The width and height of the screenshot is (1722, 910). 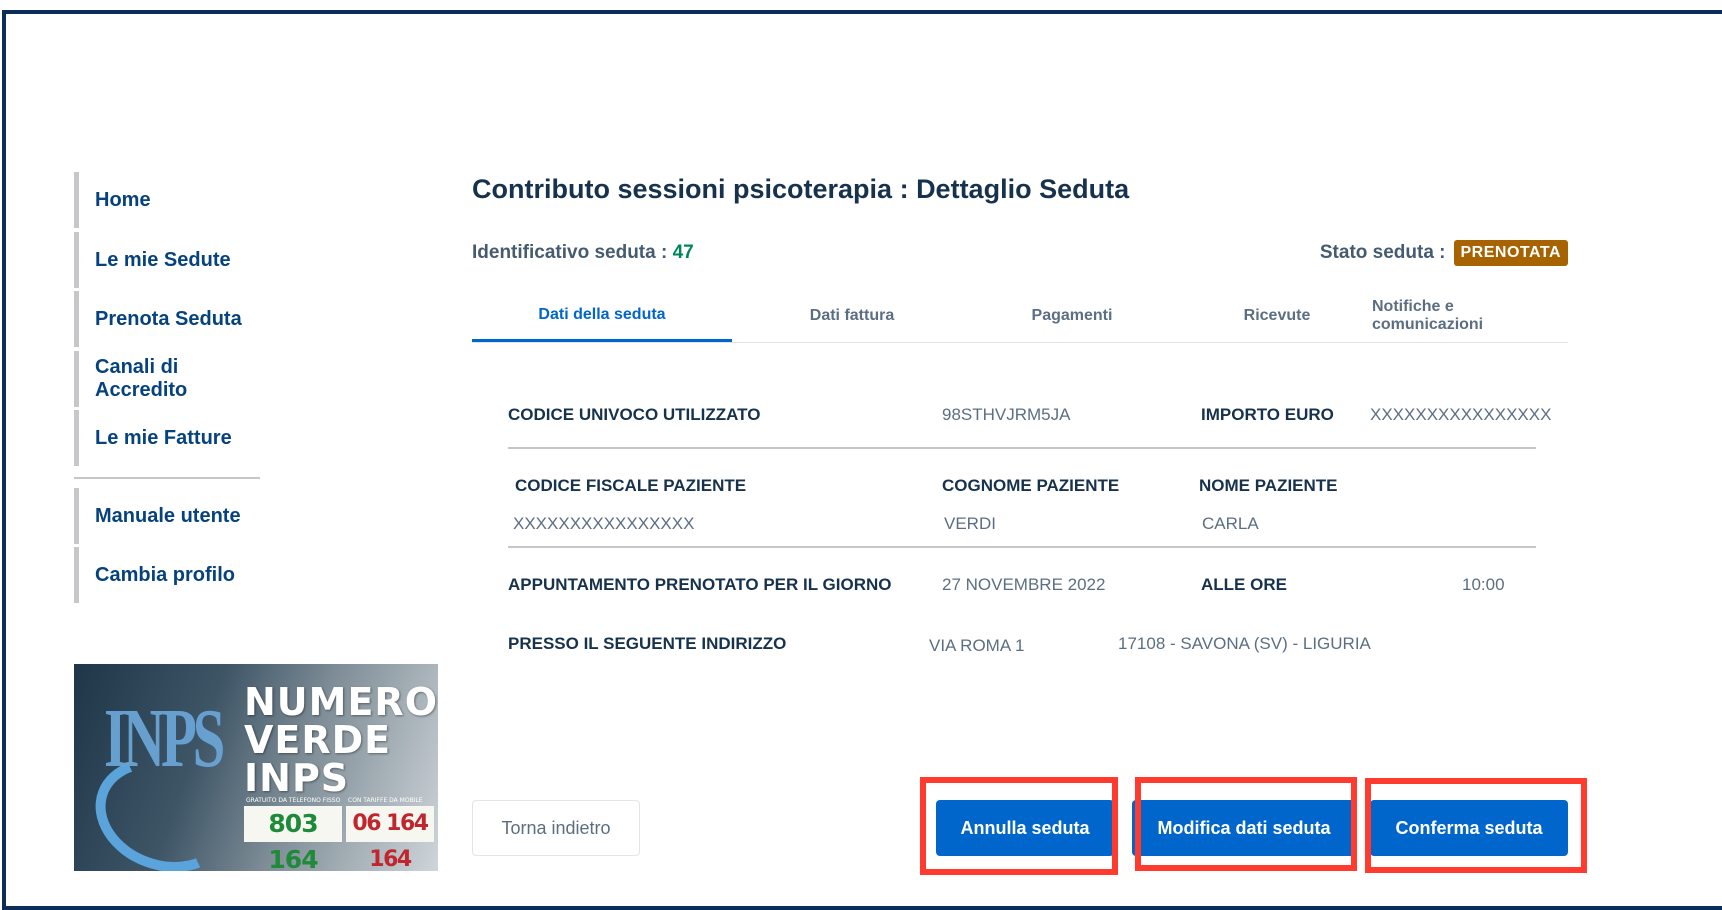 What do you see at coordinates (141, 378) in the screenshot?
I see `sidebar-item-label: Canali di Accredito` at bounding box center [141, 378].